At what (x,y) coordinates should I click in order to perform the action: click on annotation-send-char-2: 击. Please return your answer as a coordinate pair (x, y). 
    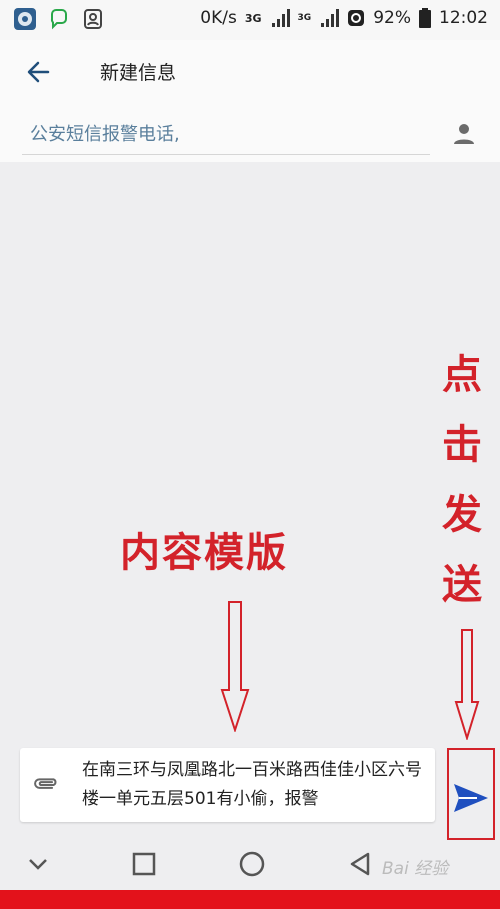
    Looking at the image, I should click on (462, 445).